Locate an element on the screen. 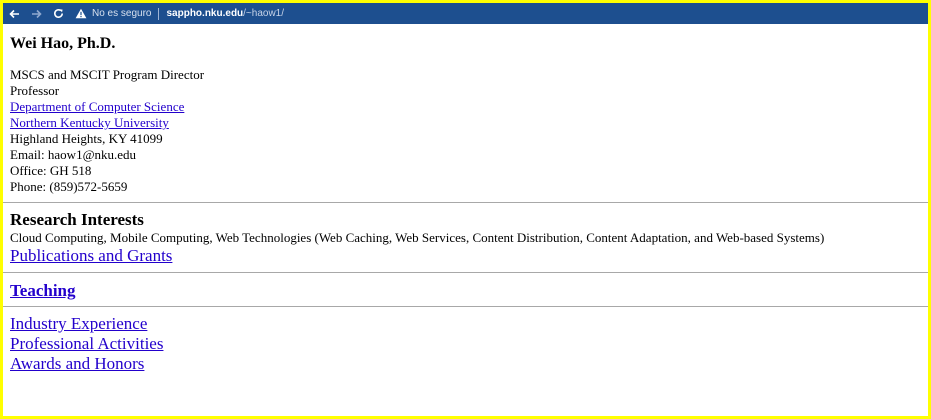  url-host: sappho.nku.edu is located at coordinates (205, 13).